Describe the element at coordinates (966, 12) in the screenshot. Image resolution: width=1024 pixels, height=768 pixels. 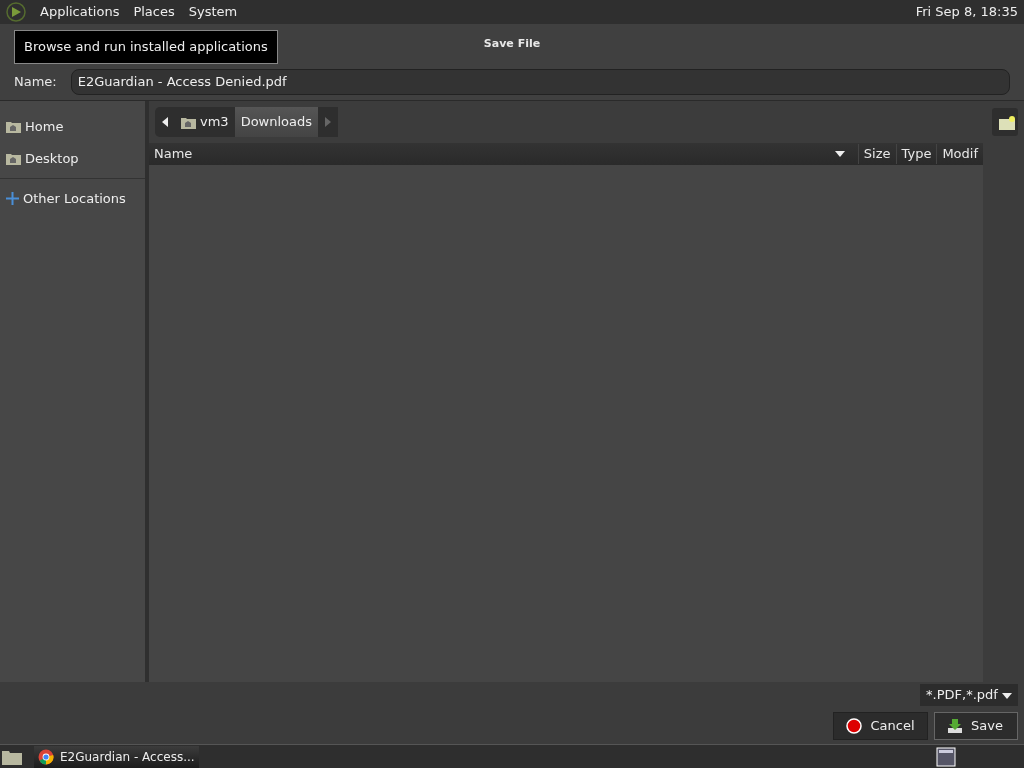
I see `clock: Fri Sep 8, 18:35` at that location.